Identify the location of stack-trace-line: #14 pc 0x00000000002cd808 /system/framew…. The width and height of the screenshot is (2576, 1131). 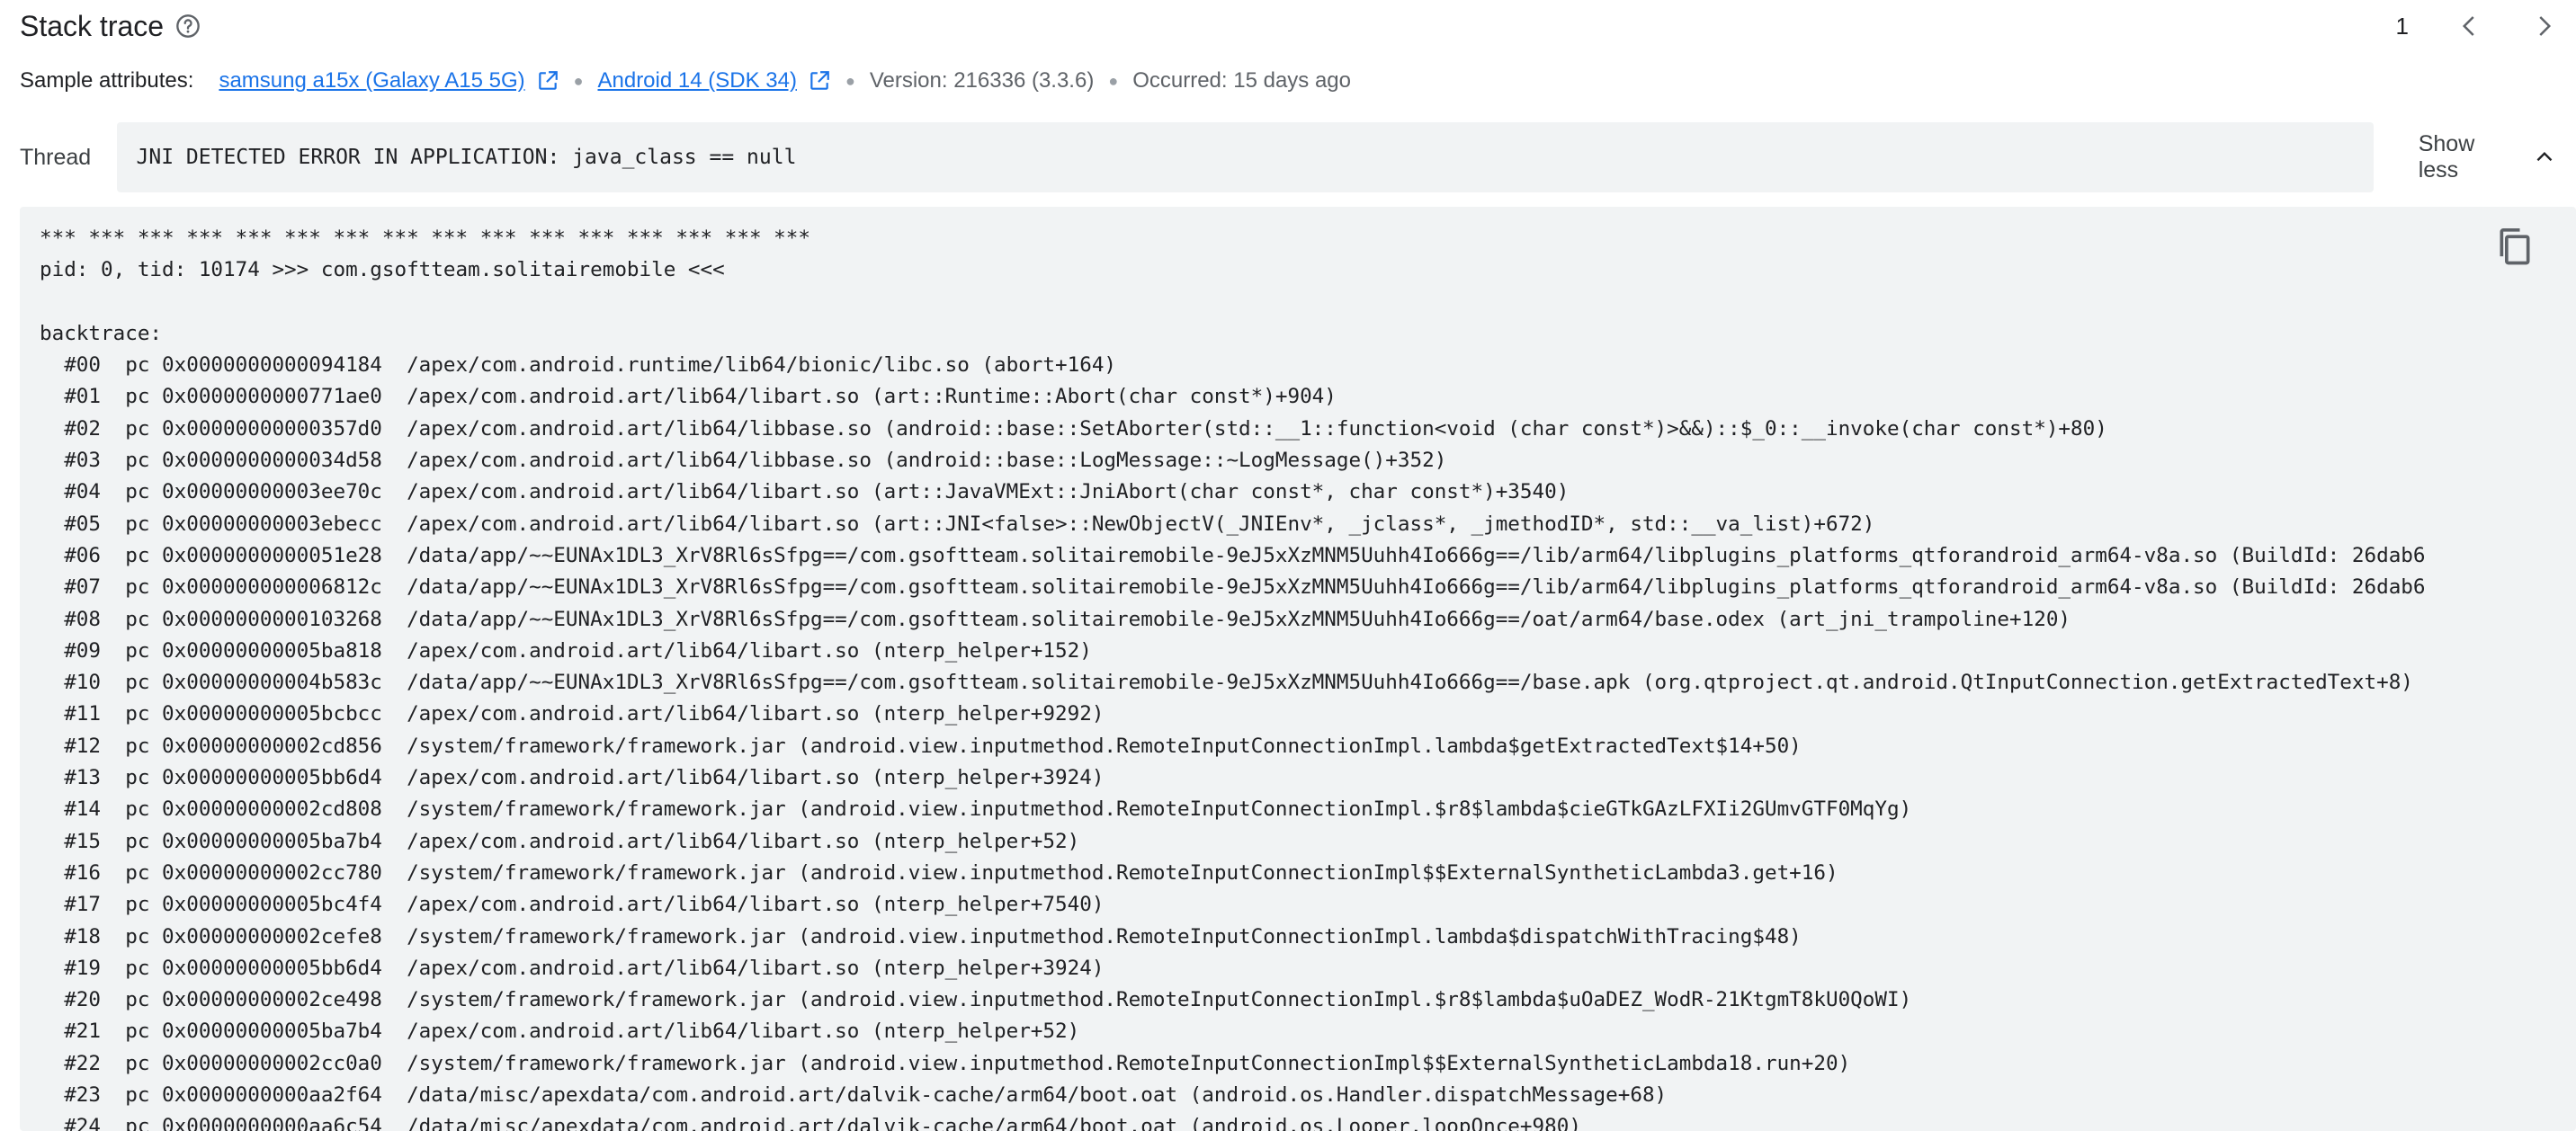
(976, 809).